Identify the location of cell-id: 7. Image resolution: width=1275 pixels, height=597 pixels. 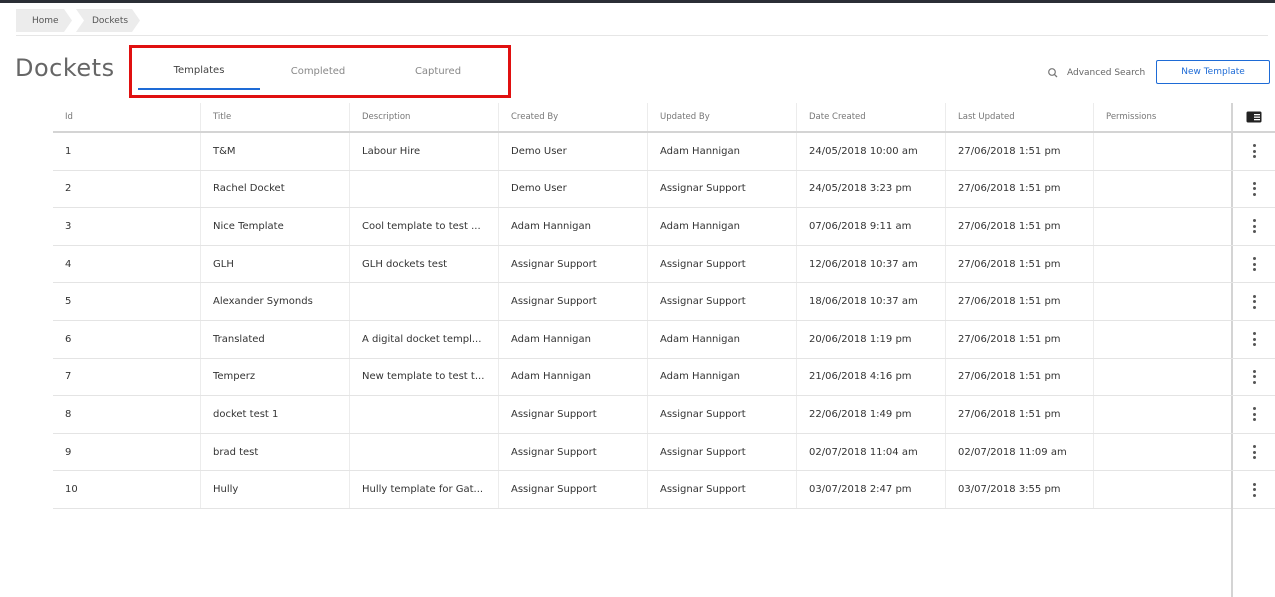
(127, 377).